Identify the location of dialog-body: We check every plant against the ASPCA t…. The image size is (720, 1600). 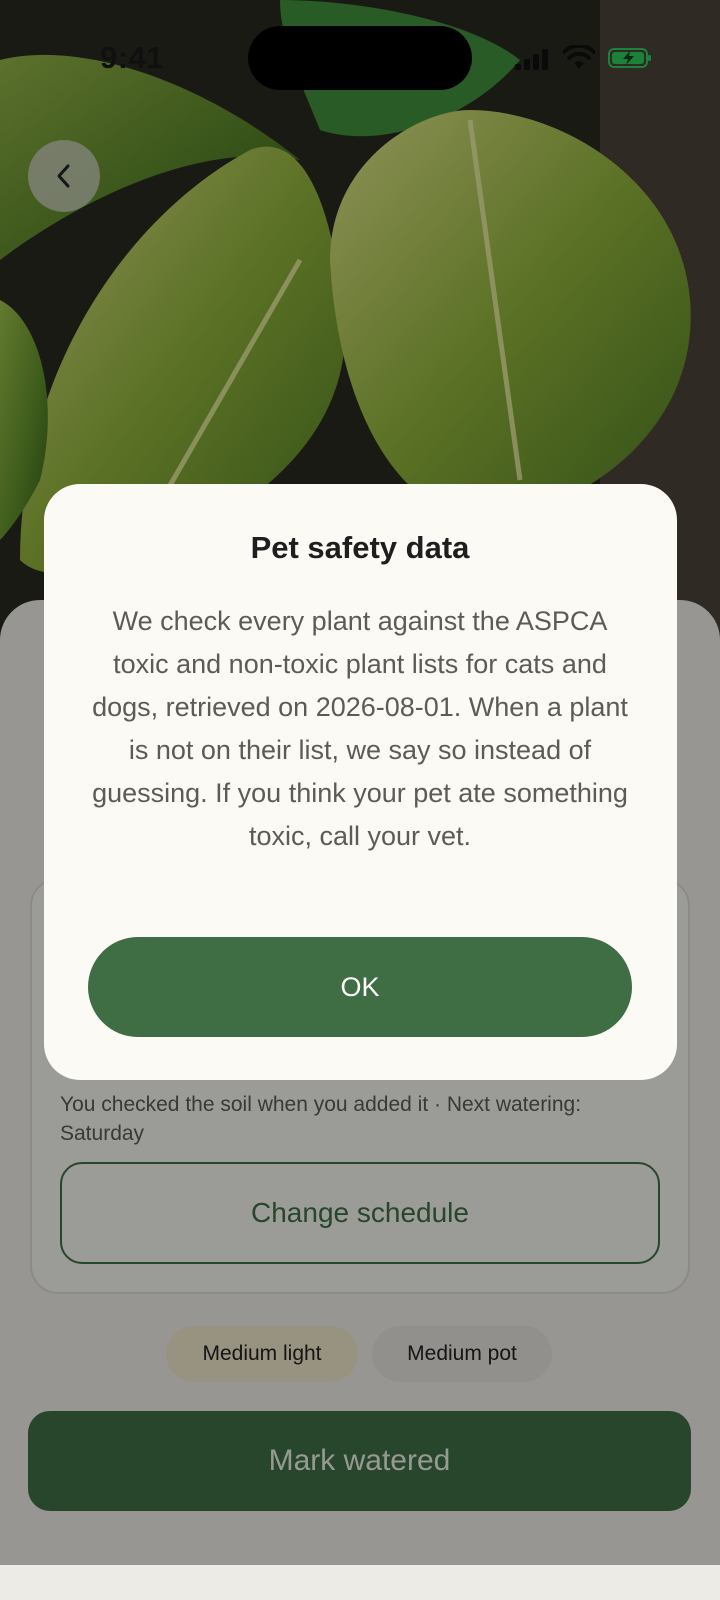
(360, 728).